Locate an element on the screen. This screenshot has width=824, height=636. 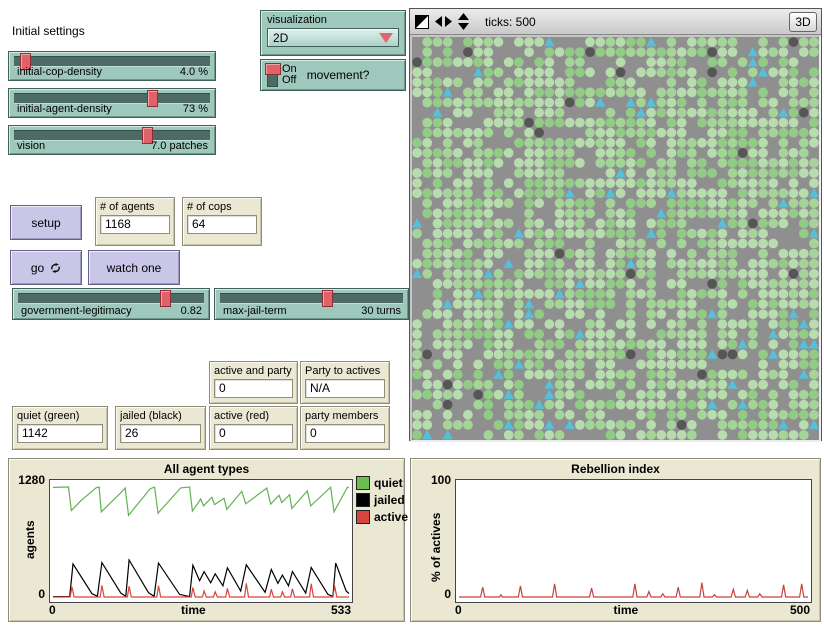
monitor-value: 1168 is located at coordinates (135, 224).